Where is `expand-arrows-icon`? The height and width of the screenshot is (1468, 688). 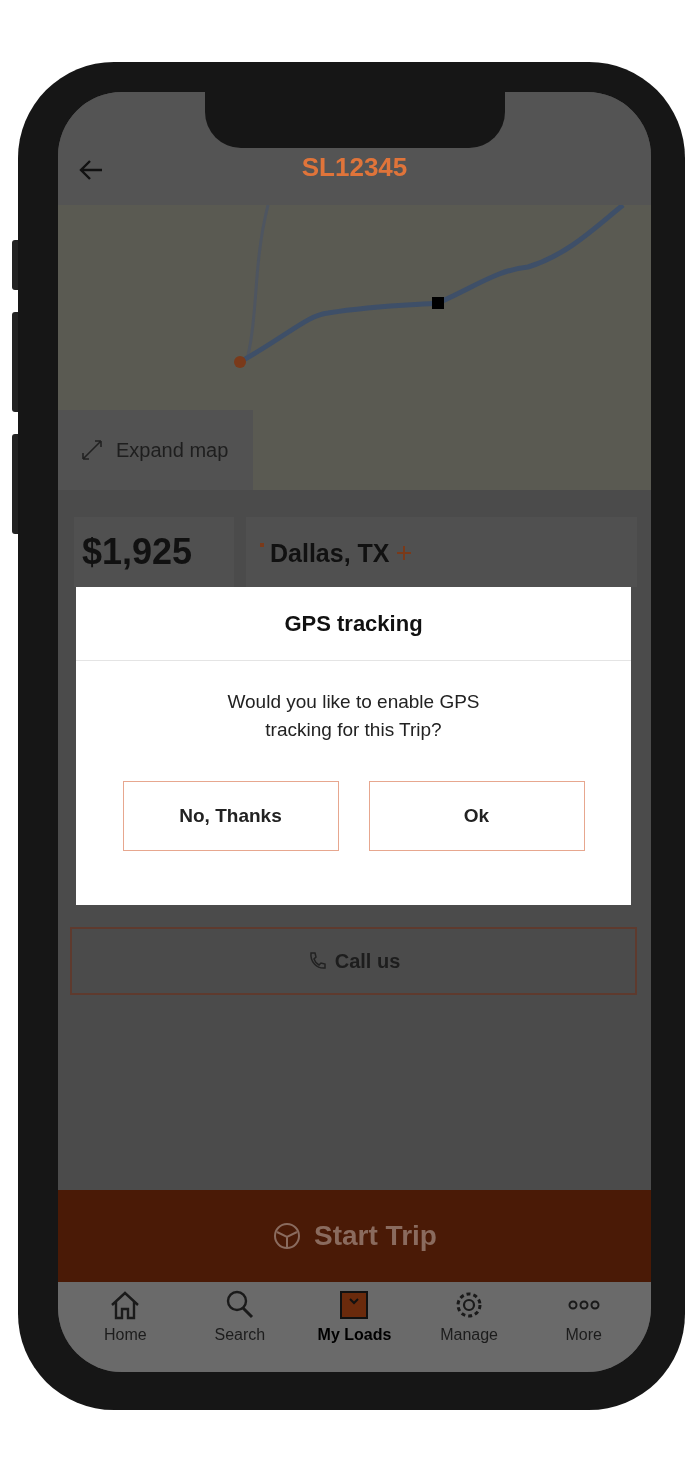
expand-arrows-icon is located at coordinates (92, 450).